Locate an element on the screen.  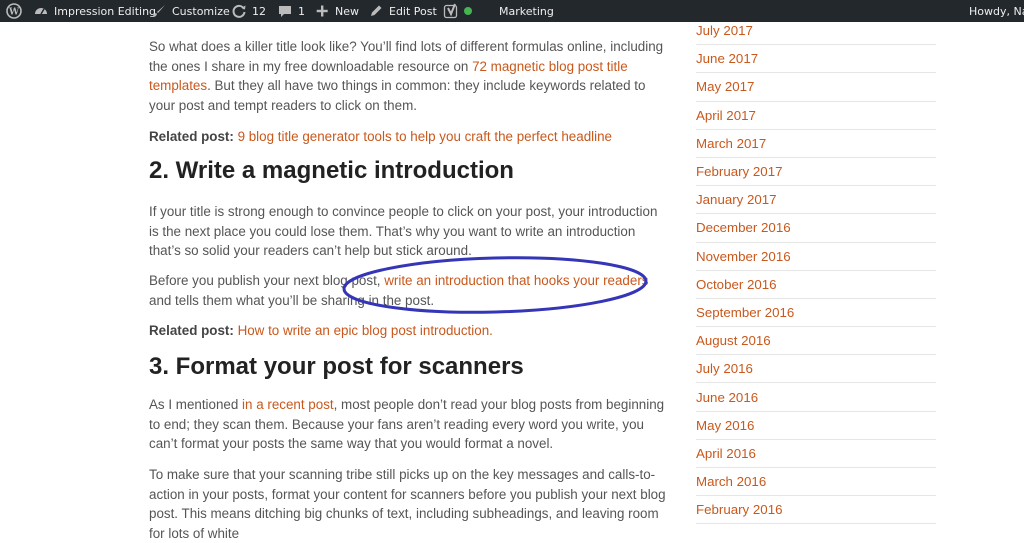
account-menu: Howdy, Nac is located at coordinates (996, 11).